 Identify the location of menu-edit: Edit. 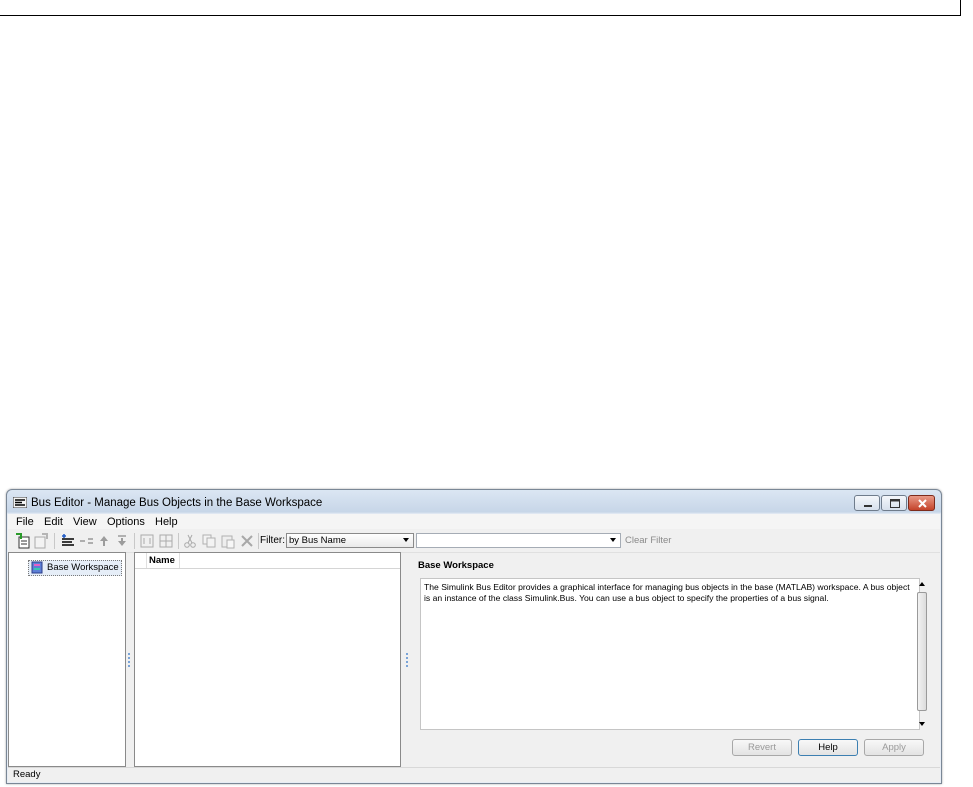
(53, 522).